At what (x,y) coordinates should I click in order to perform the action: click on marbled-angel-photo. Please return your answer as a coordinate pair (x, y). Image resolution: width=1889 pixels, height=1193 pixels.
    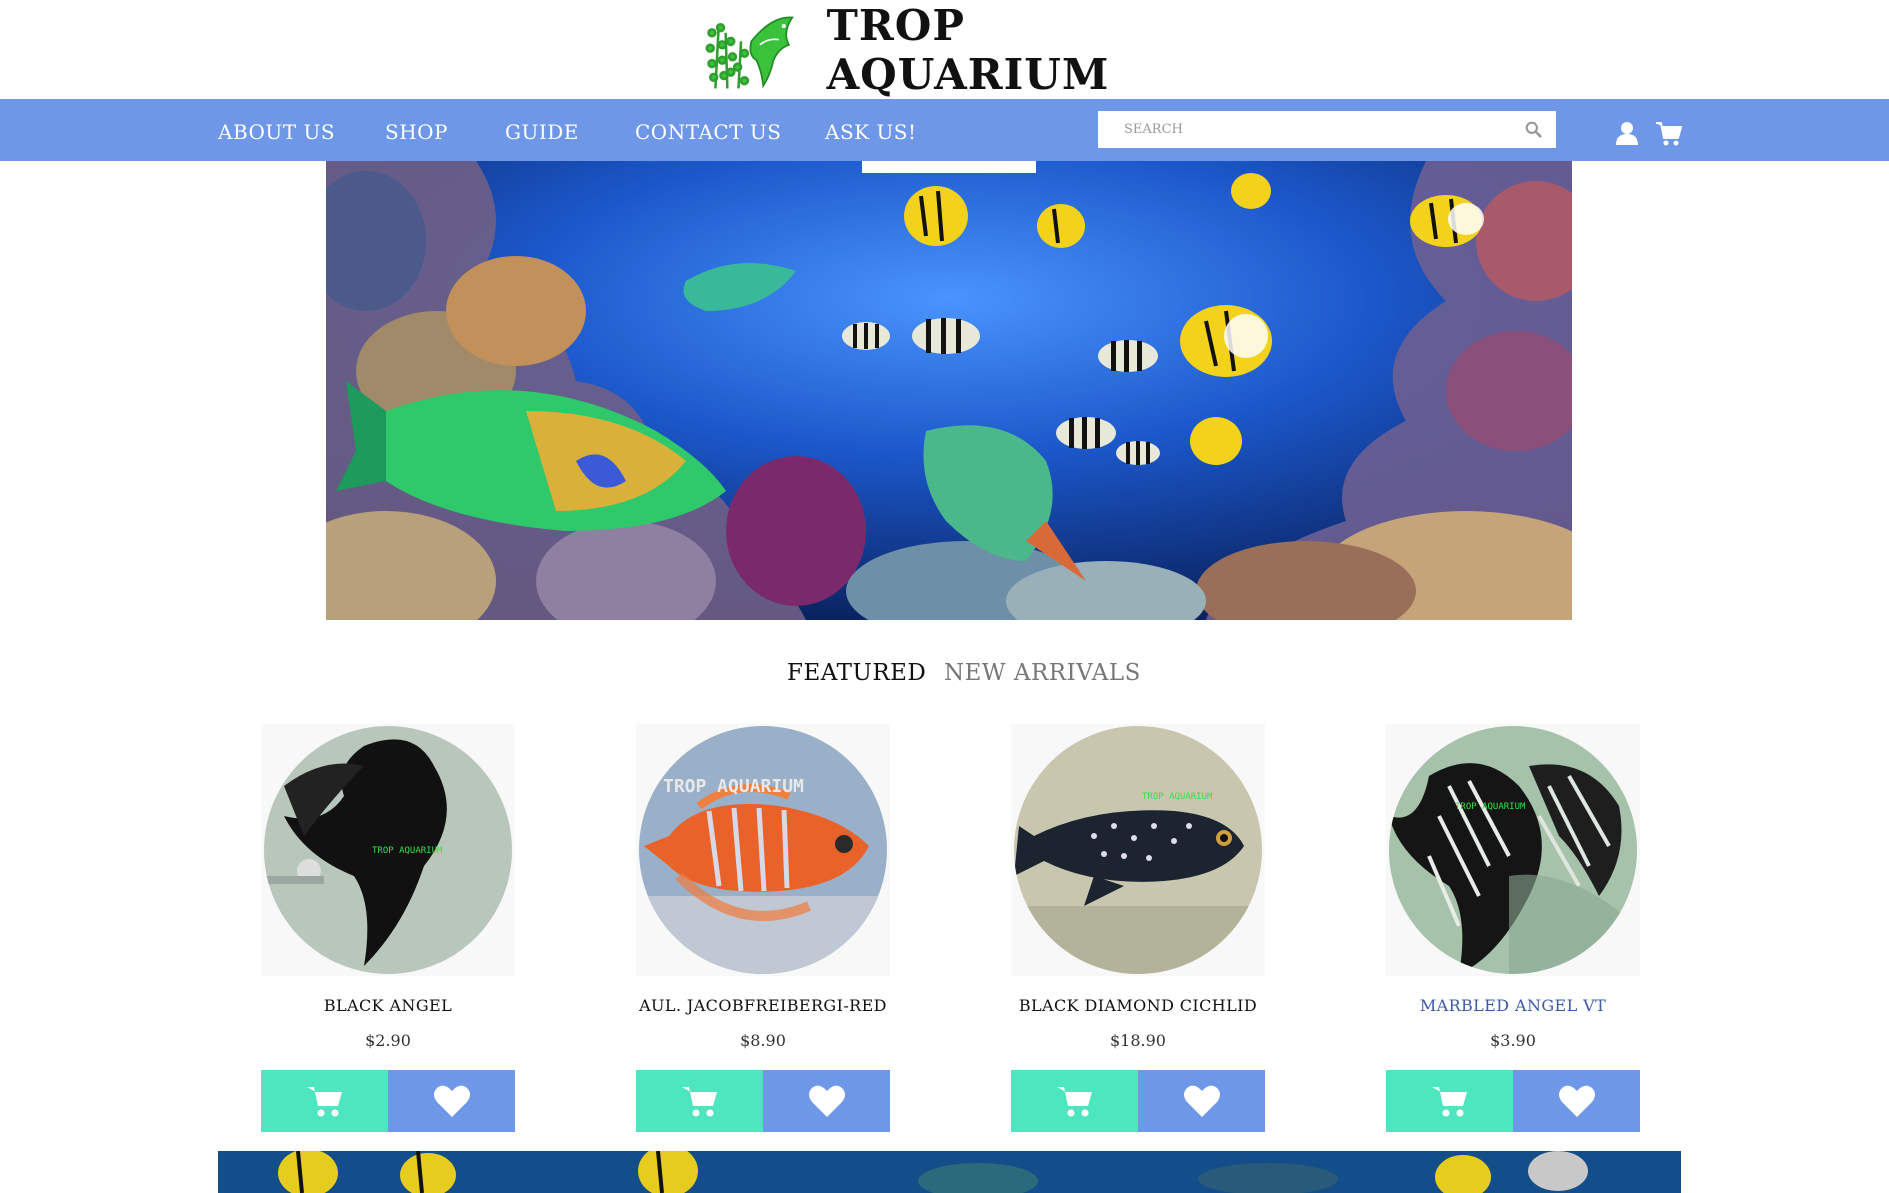
    Looking at the image, I should click on (1513, 850).